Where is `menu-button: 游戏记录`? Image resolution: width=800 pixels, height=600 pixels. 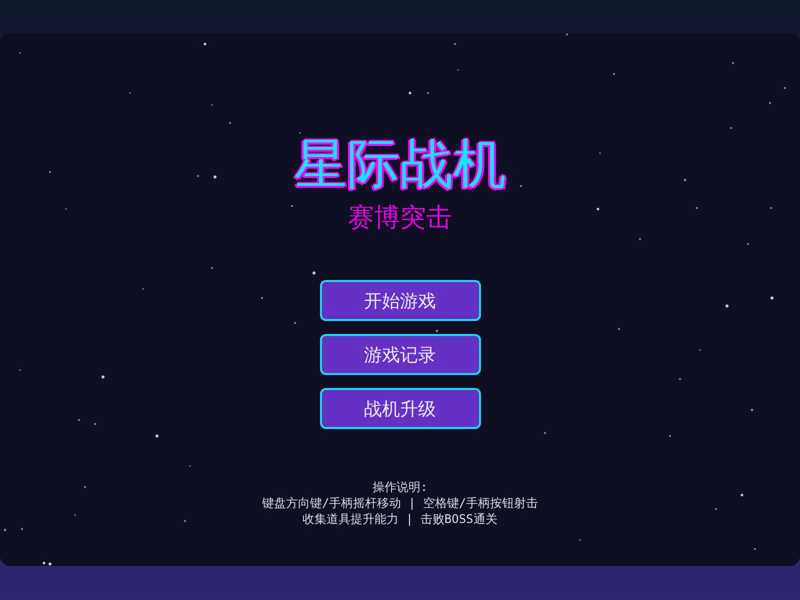
menu-button: 游戏记录 is located at coordinates (400, 354).